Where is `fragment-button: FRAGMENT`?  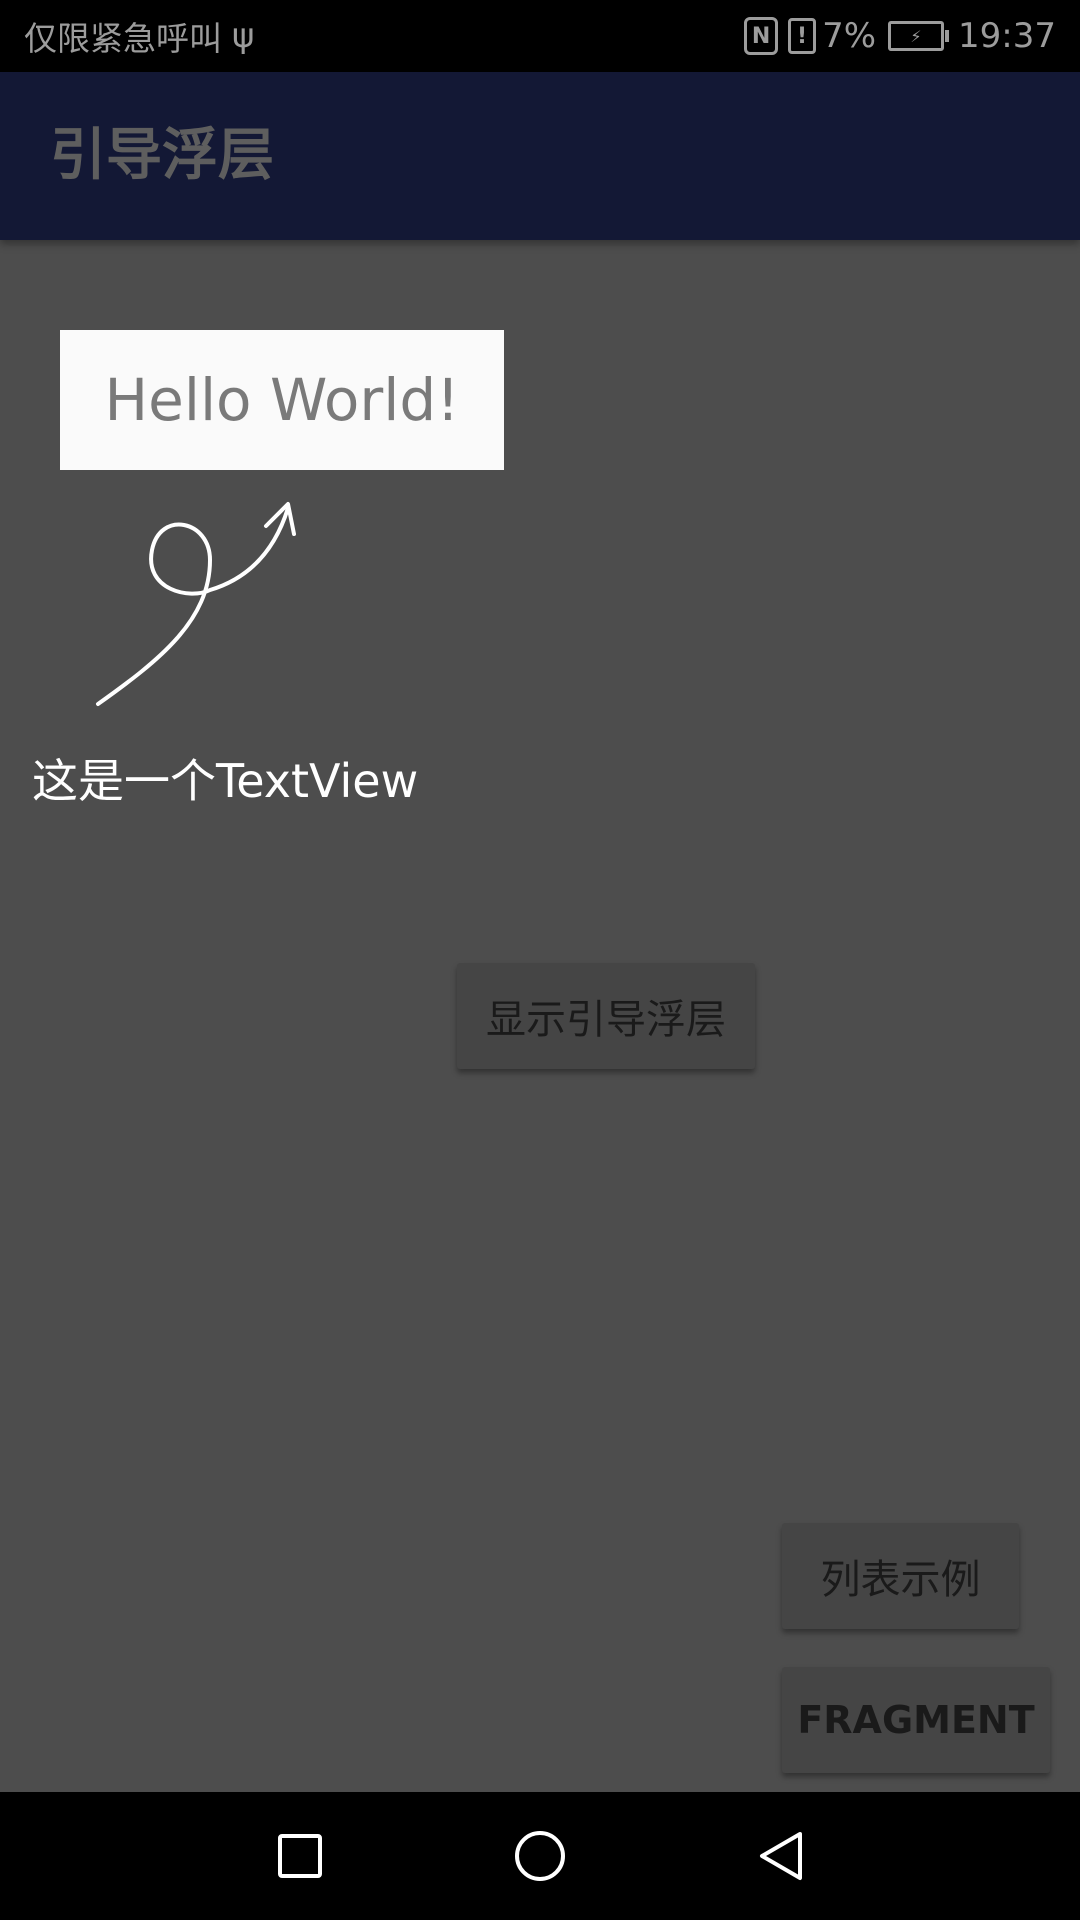 fragment-button: FRAGMENT is located at coordinates (916, 1720).